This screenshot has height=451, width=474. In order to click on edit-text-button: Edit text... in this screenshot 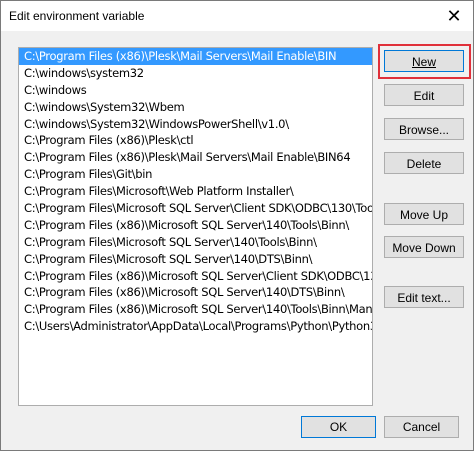, I will do `click(424, 297)`.